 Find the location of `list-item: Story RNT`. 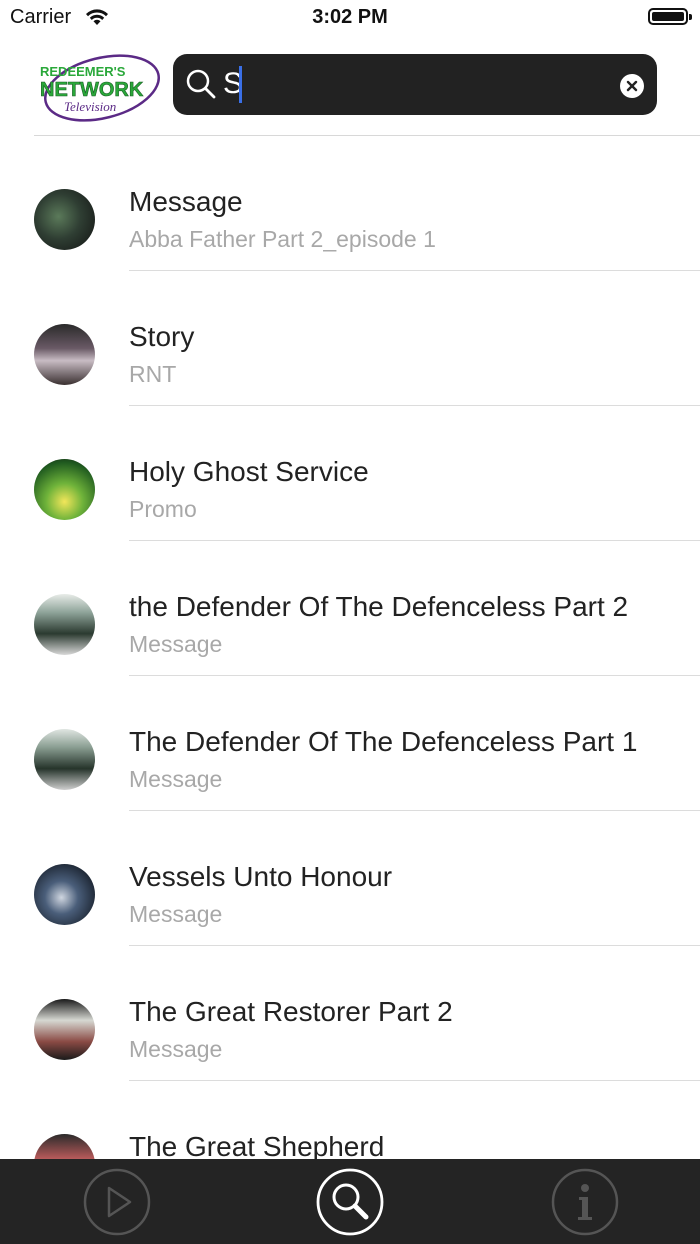

list-item: Story RNT is located at coordinates (350, 338).